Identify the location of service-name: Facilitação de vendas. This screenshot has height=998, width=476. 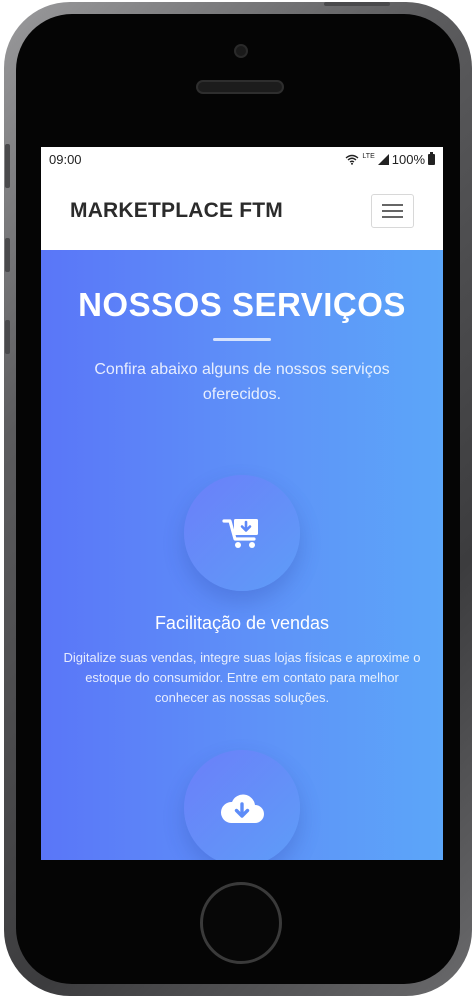
(242, 623).